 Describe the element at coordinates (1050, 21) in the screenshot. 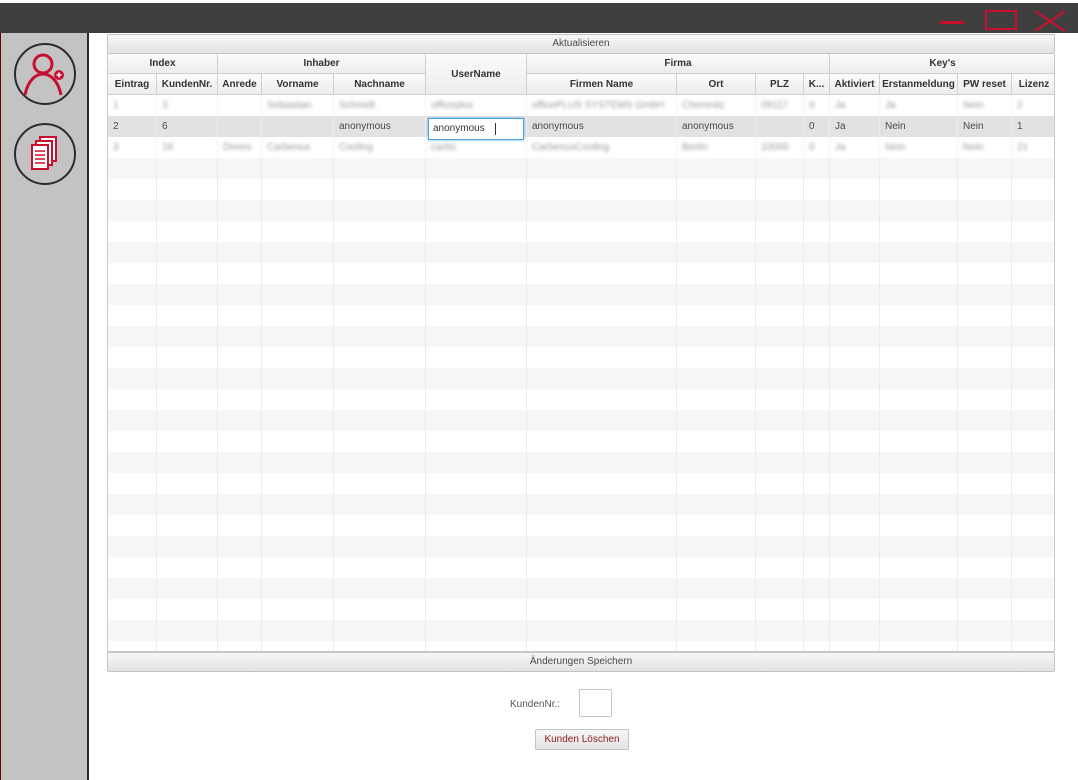

I see `close-icon` at that location.